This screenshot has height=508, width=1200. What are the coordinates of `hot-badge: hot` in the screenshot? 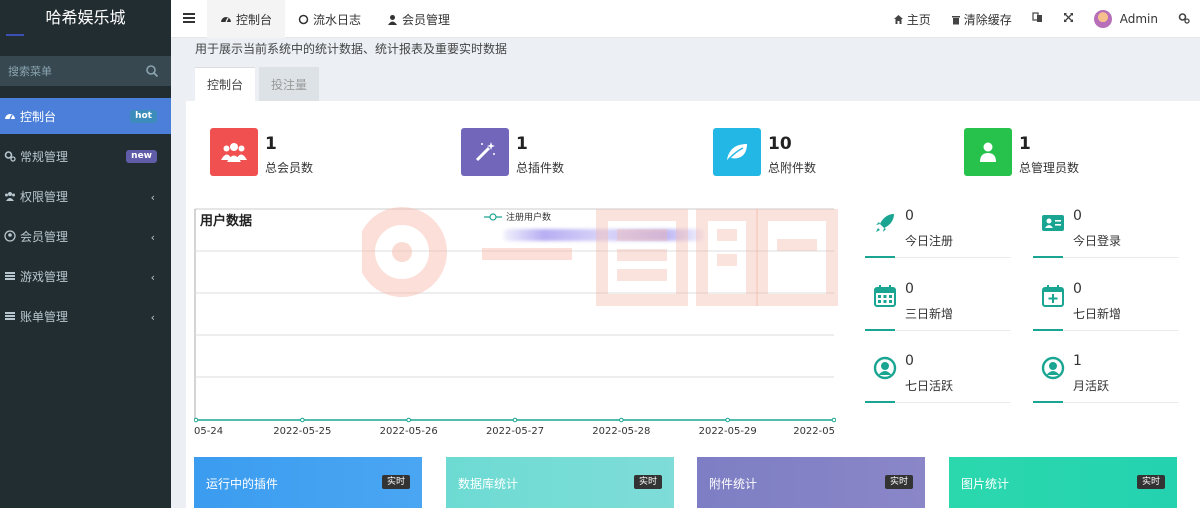 It's located at (143, 116).